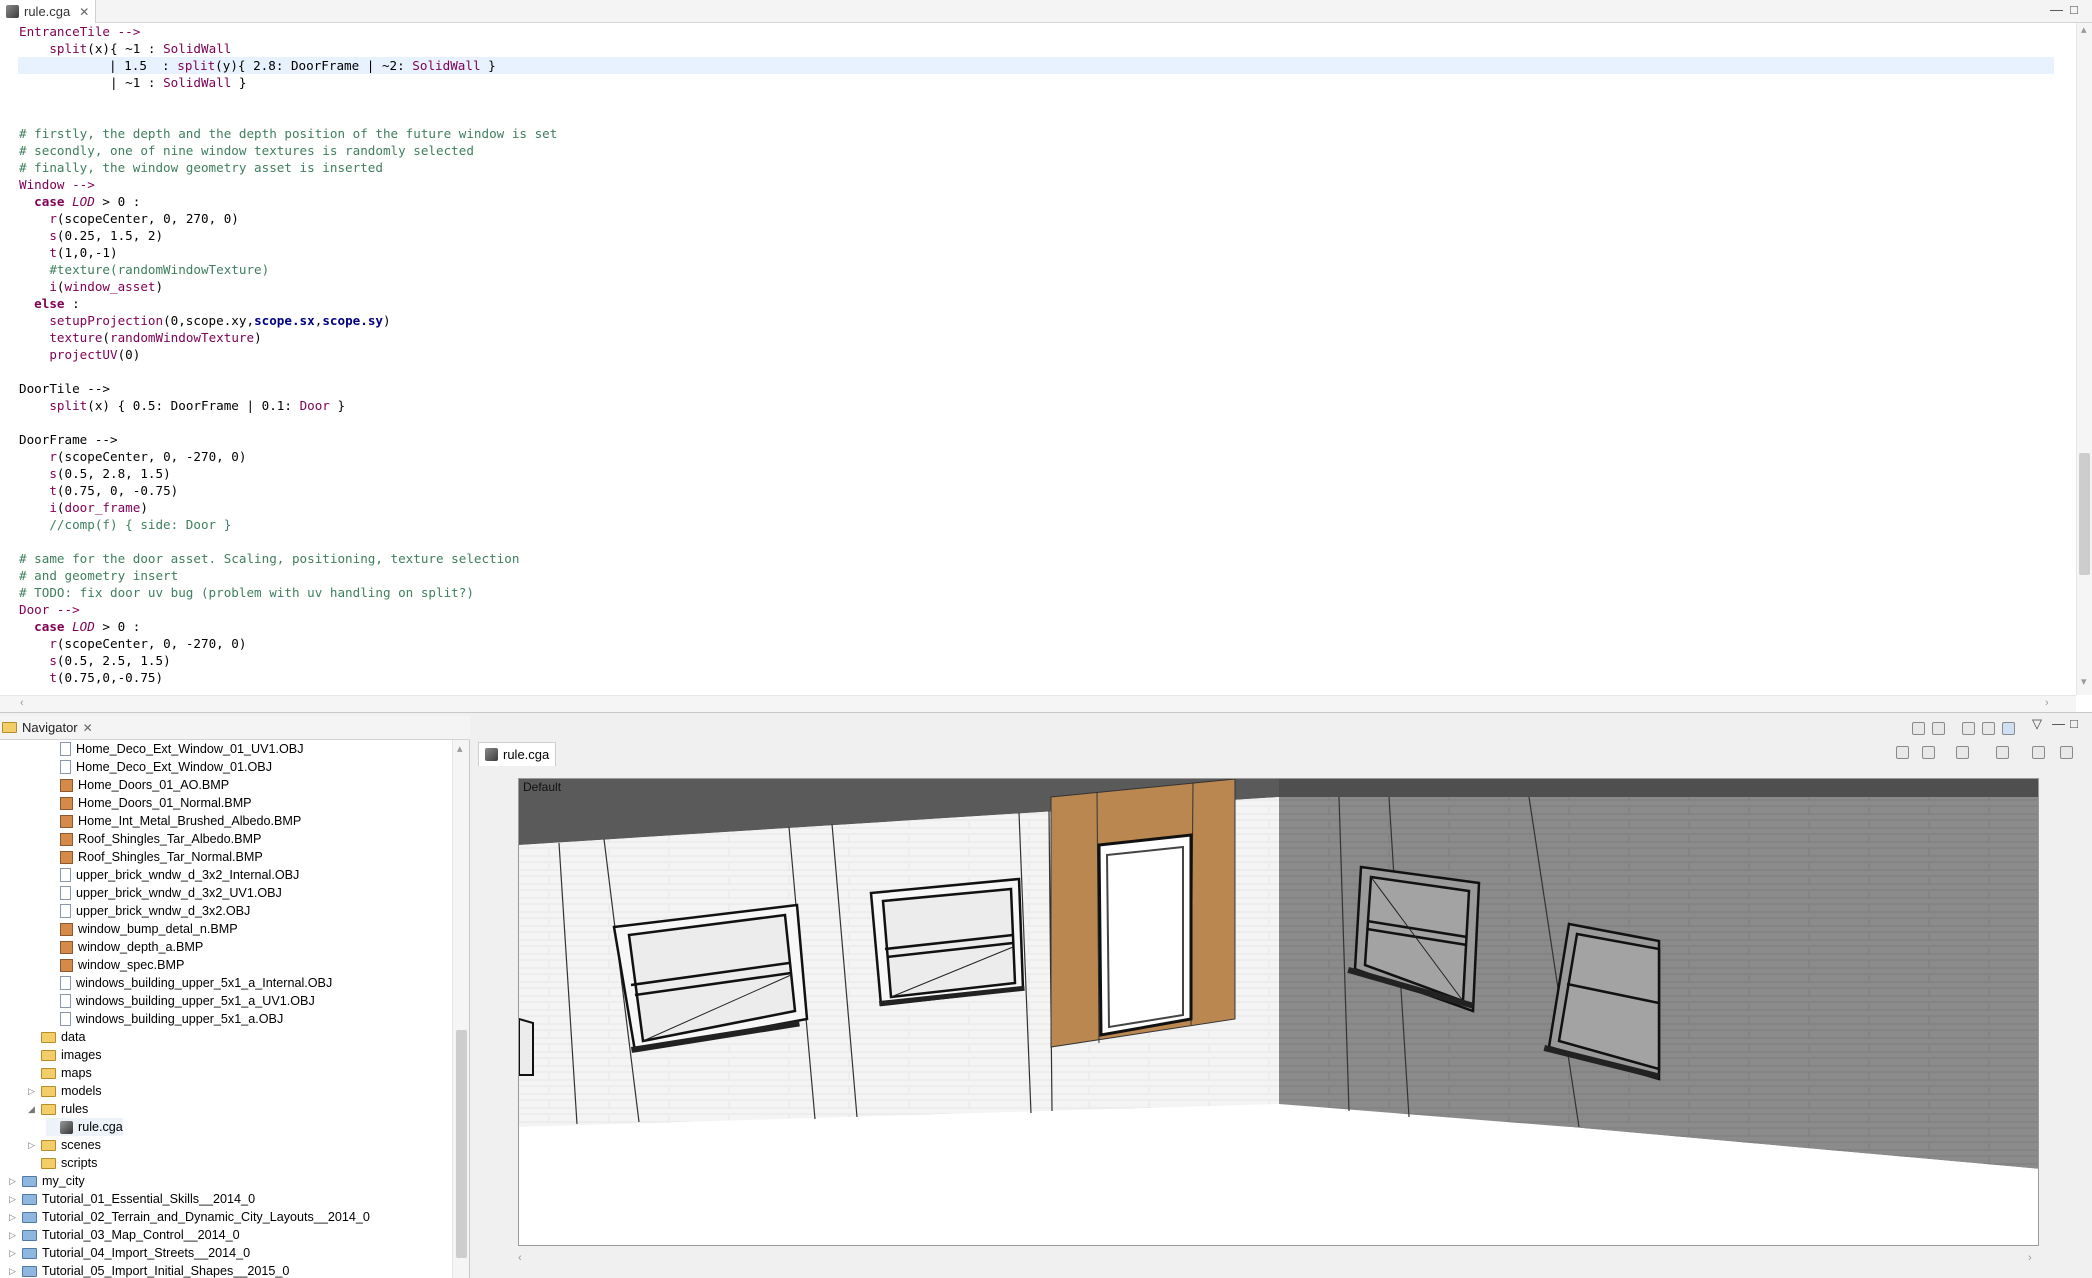  What do you see at coordinates (1918, 728) in the screenshot?
I see `collapse-all-icon` at bounding box center [1918, 728].